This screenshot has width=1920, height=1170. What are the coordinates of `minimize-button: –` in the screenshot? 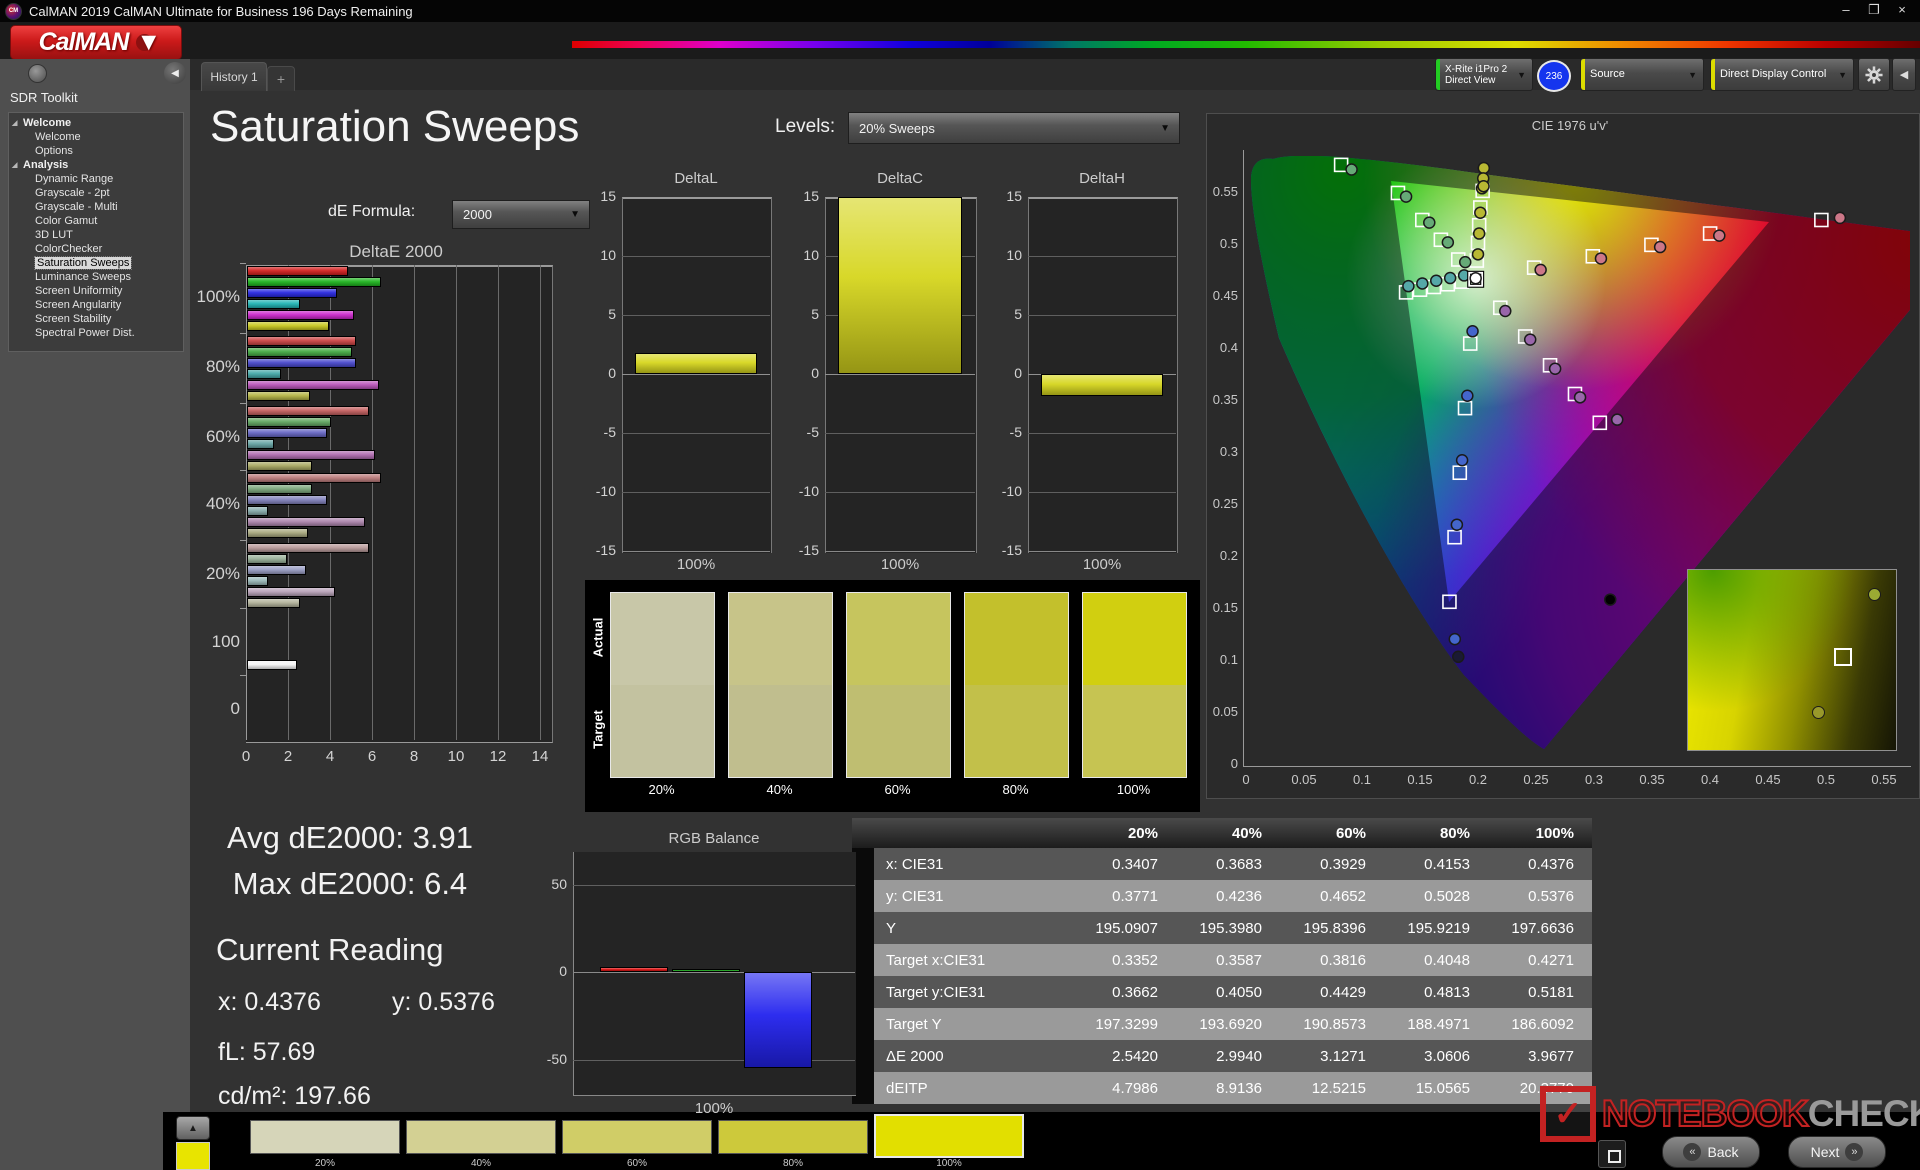 It's located at (1846, 11).